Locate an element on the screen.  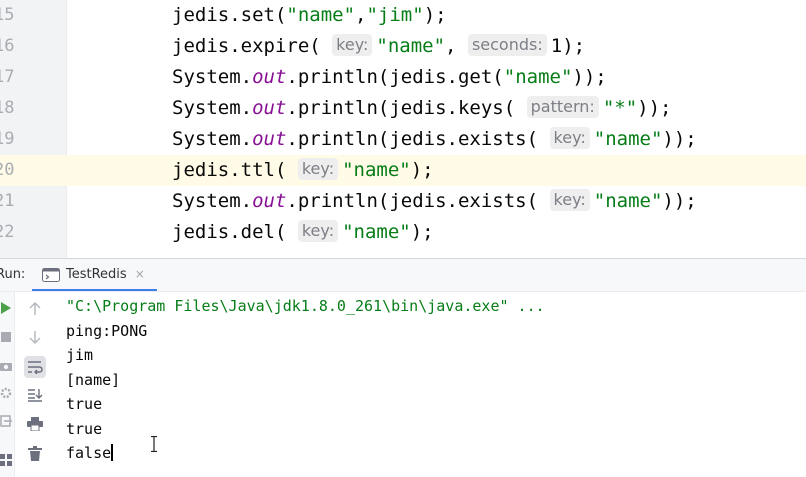
console-tab-icon is located at coordinates (51, 274).